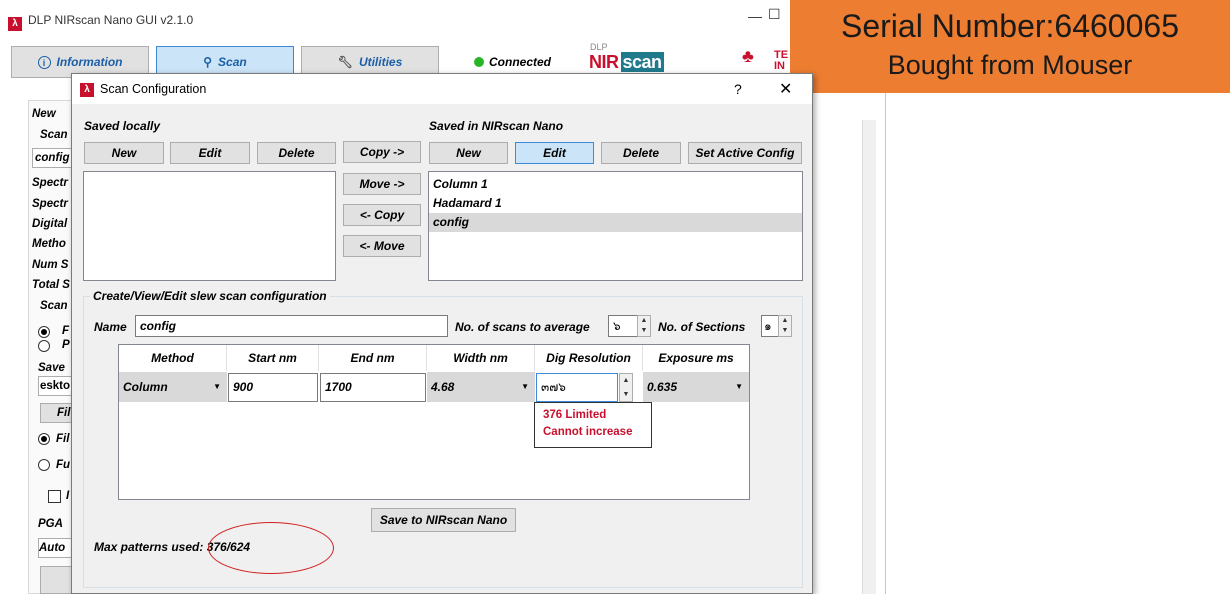  I want to click on num-scans-stepper: ๖, so click(623, 326).